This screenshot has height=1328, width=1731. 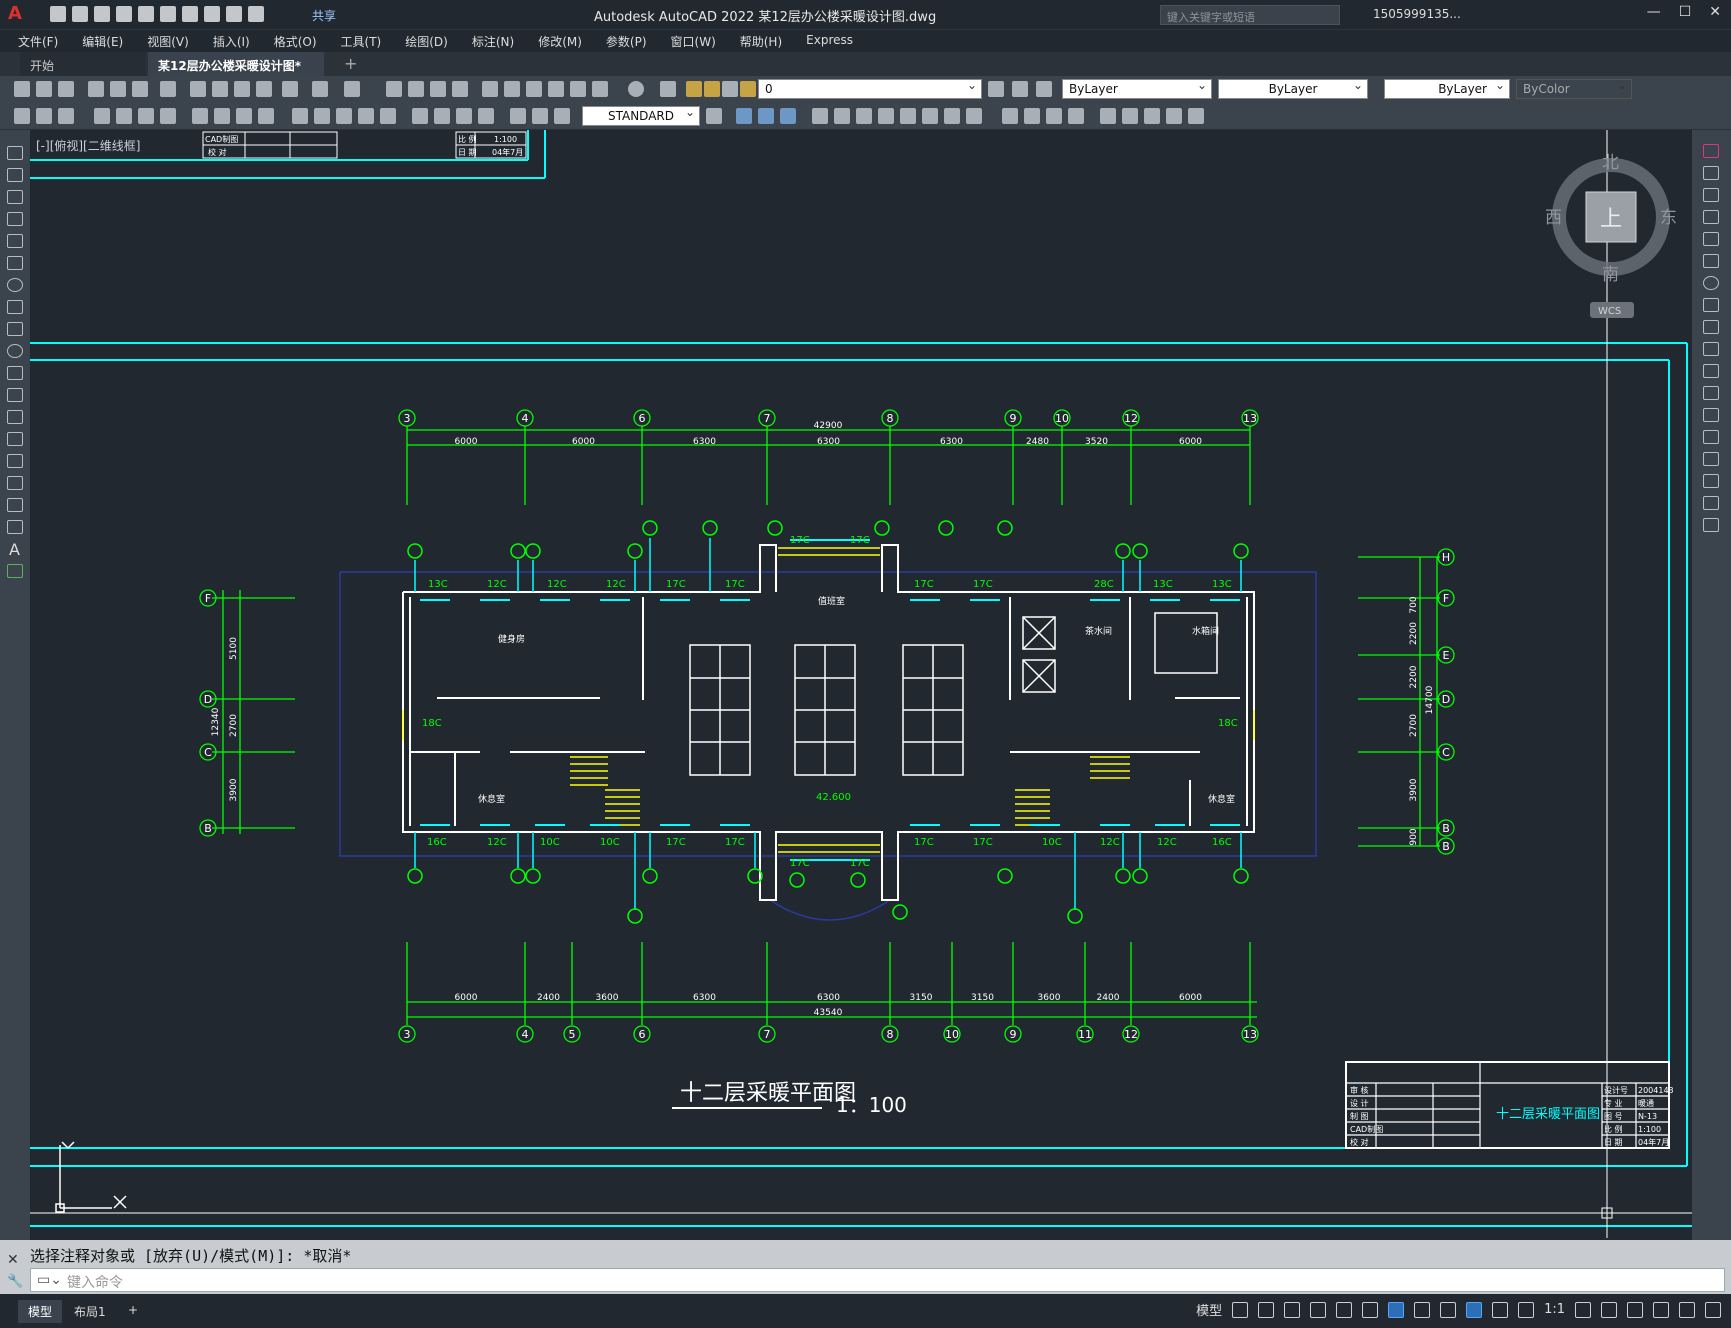 I want to click on undo-icon, so click(x=212, y=14).